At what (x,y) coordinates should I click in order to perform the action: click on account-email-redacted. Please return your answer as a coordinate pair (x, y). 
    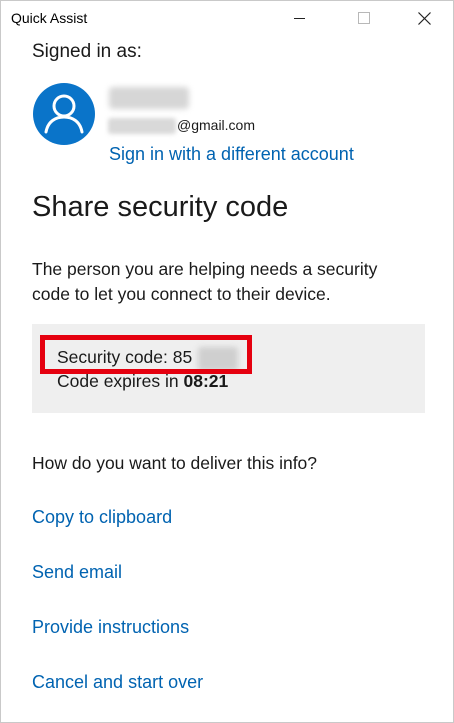
    Looking at the image, I should click on (142, 126).